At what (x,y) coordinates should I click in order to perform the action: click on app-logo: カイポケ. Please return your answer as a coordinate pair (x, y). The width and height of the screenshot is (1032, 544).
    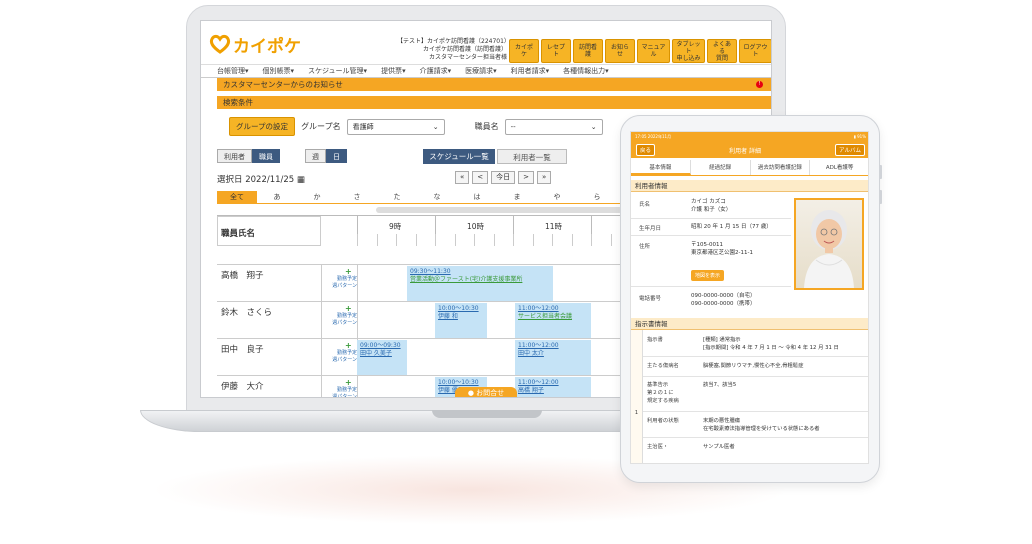
    Looking at the image, I should click on (255, 45).